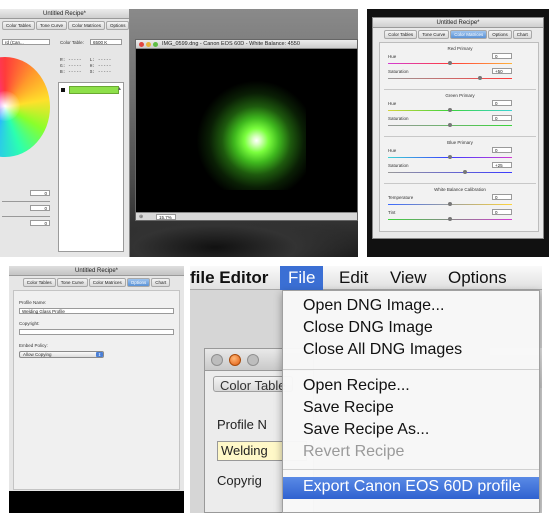  What do you see at coordinates (94, 90) in the screenshot?
I see `green-swatch` at bounding box center [94, 90].